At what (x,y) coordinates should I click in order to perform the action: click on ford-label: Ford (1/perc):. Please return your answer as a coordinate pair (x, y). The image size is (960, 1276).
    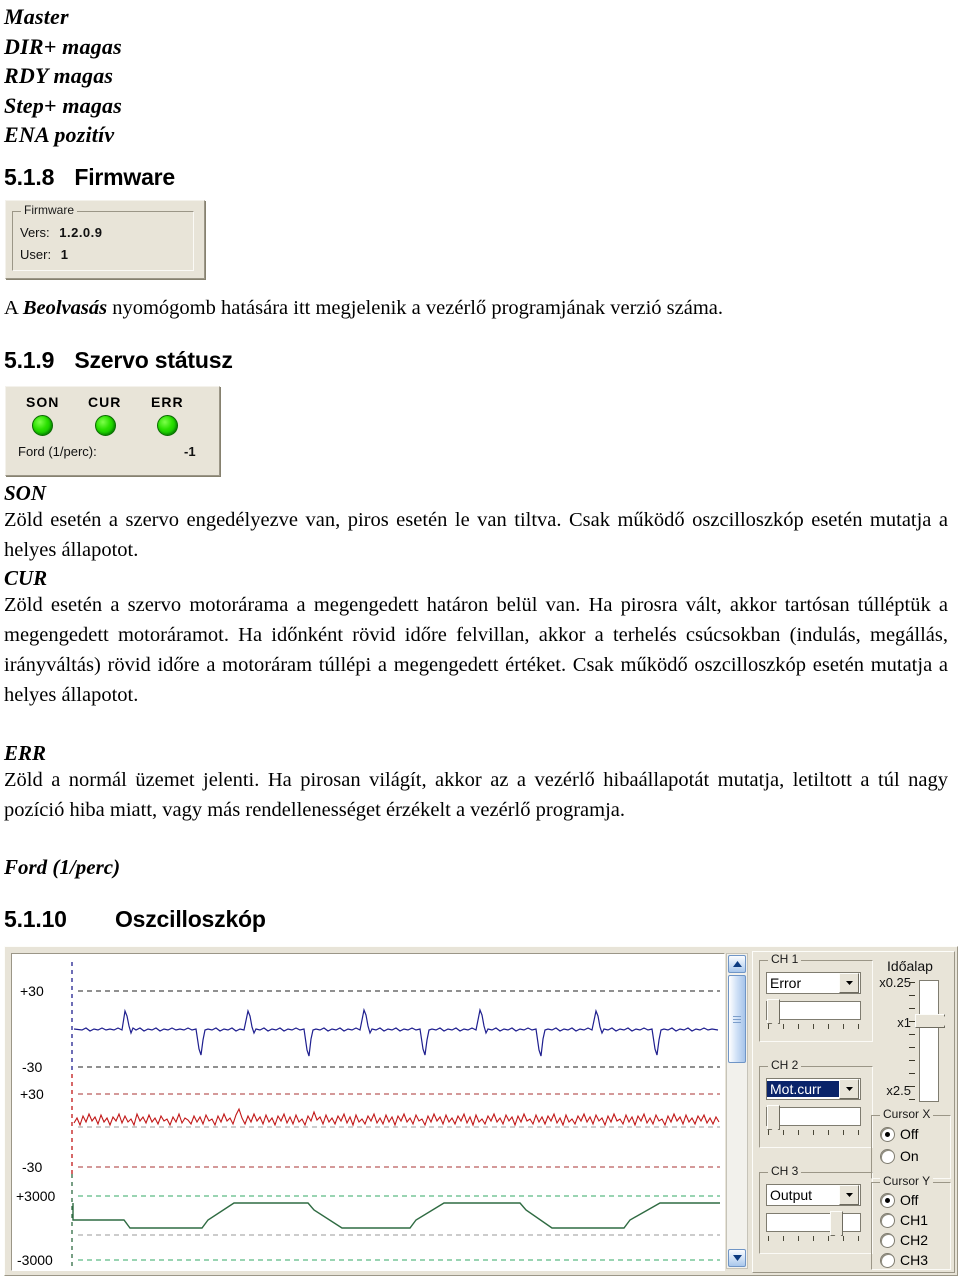
    Looking at the image, I should click on (57, 451).